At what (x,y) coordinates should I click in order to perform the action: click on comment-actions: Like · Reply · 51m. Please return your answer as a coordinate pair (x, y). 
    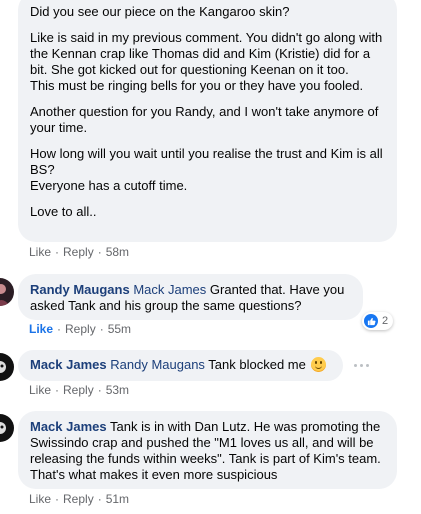
    Looking at the image, I should click on (79, 499).